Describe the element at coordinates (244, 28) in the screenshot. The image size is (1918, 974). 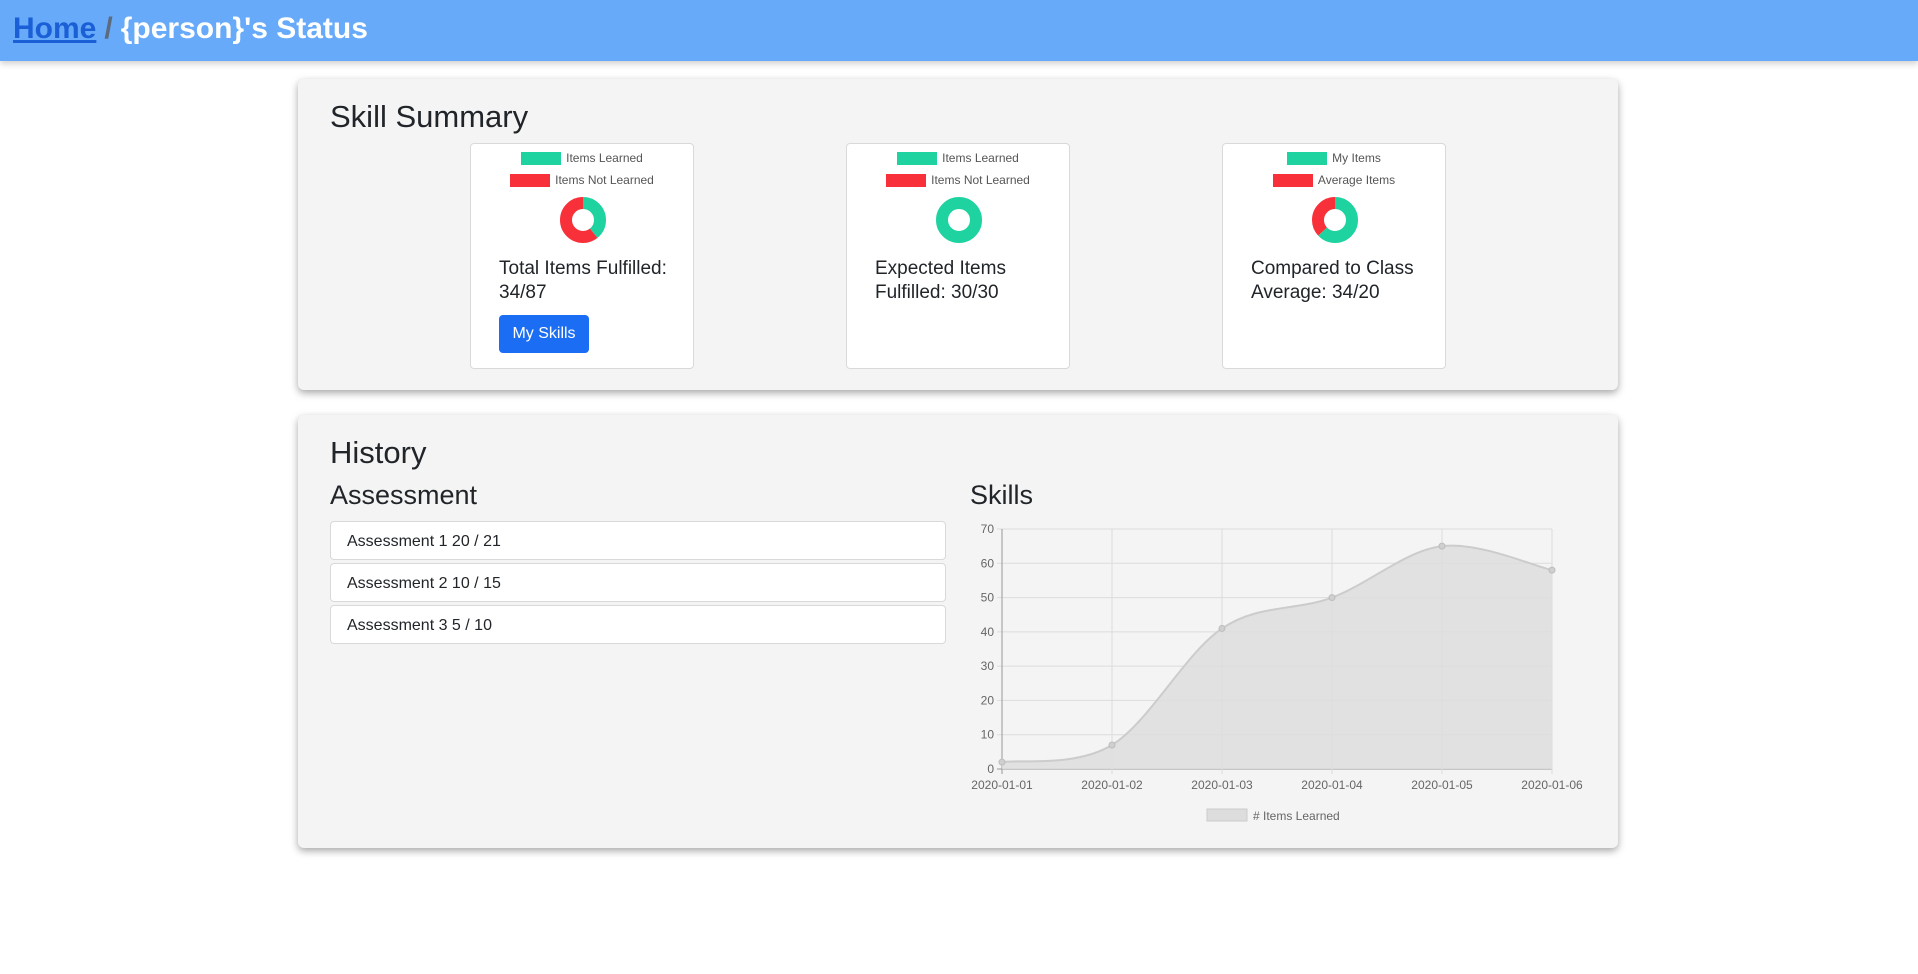
I see `page-title: {person}'s Status` at that location.